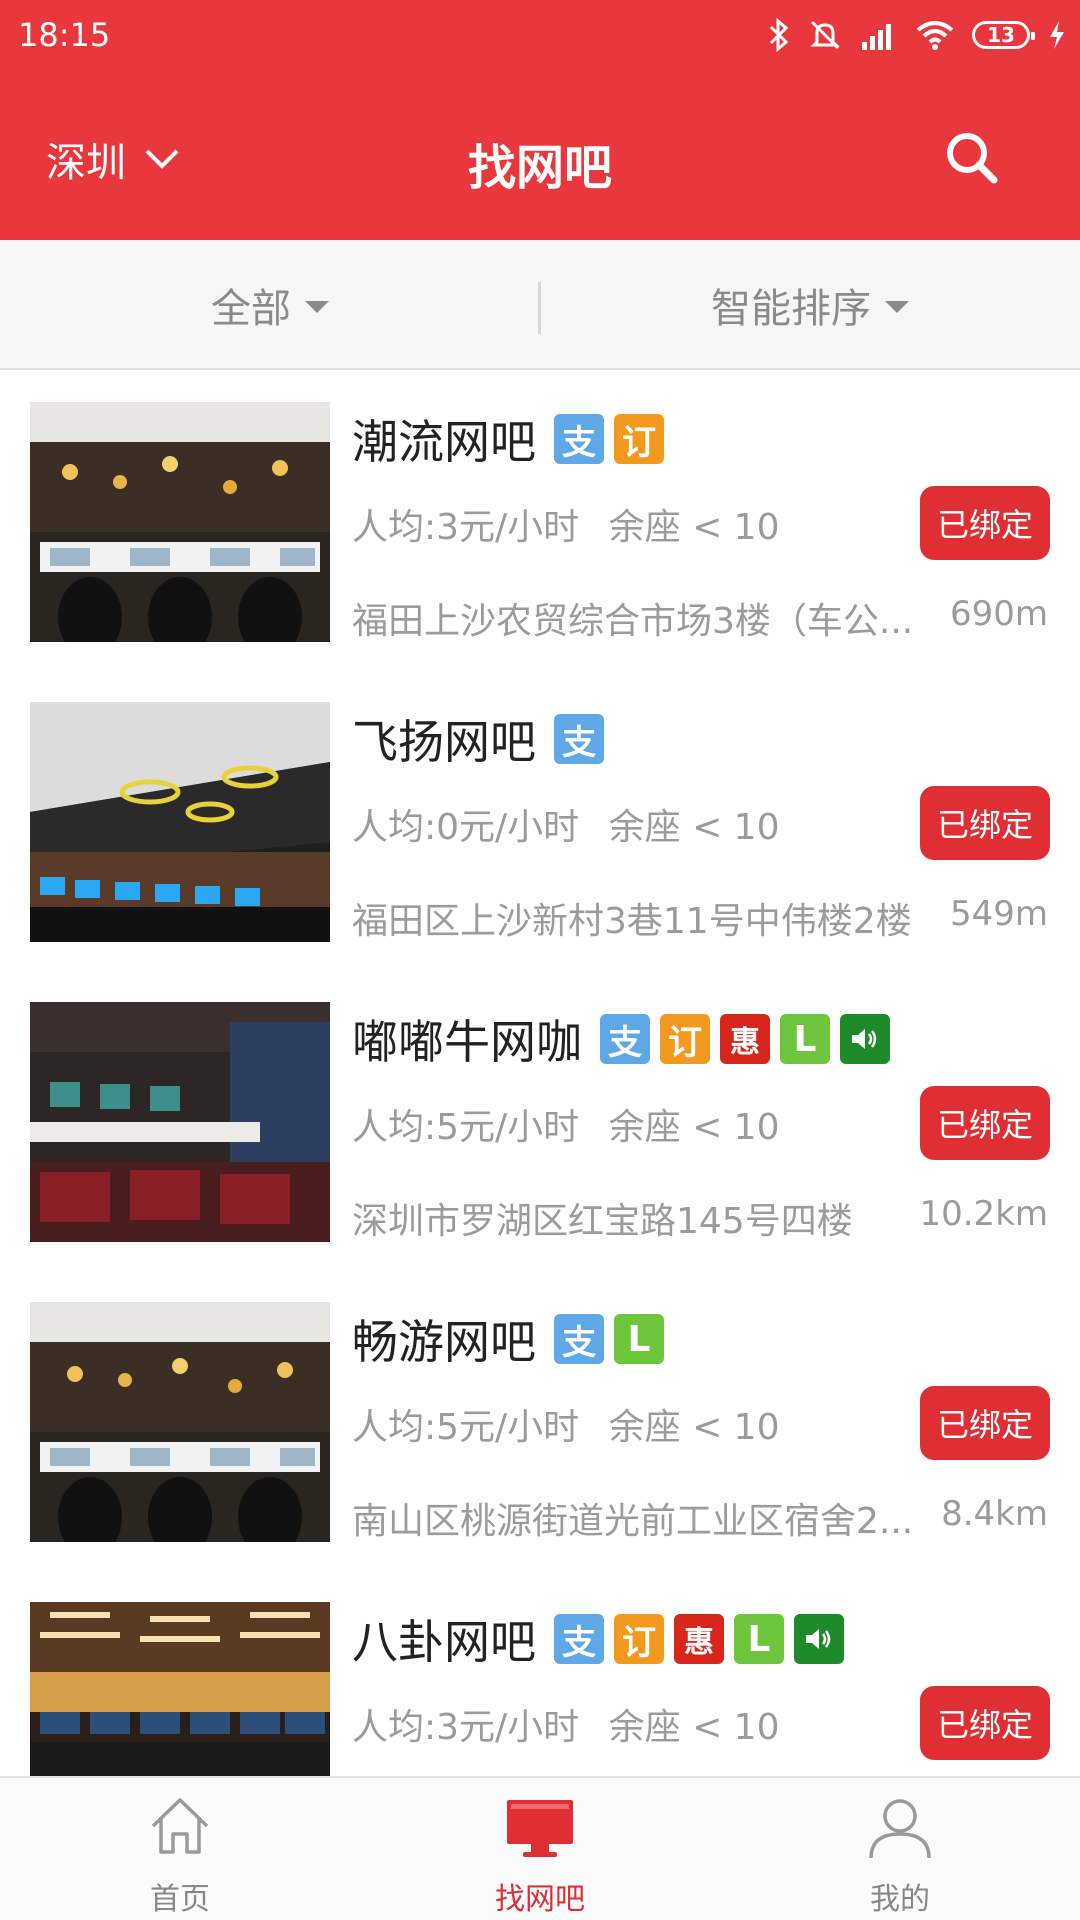  I want to click on cafe-name-row: 畅游网吧 支 L, so click(508, 1339).